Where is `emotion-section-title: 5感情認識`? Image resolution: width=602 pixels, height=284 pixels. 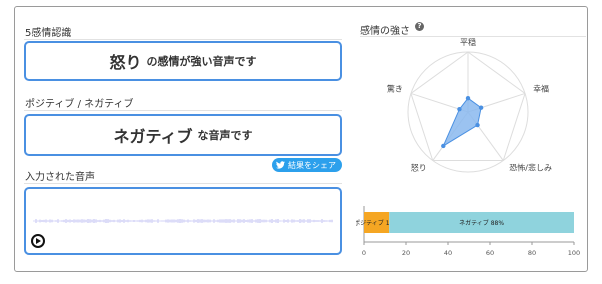
emotion-section-title: 5感情認識 is located at coordinates (48, 33).